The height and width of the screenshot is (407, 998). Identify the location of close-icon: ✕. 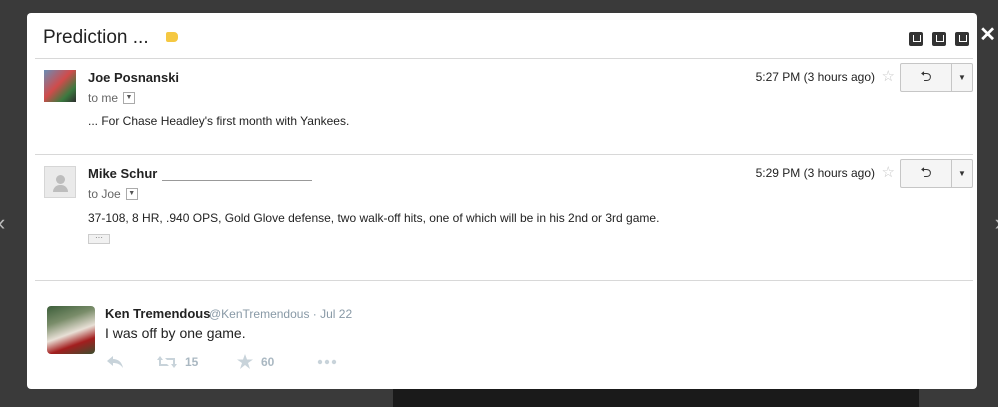
(987, 34).